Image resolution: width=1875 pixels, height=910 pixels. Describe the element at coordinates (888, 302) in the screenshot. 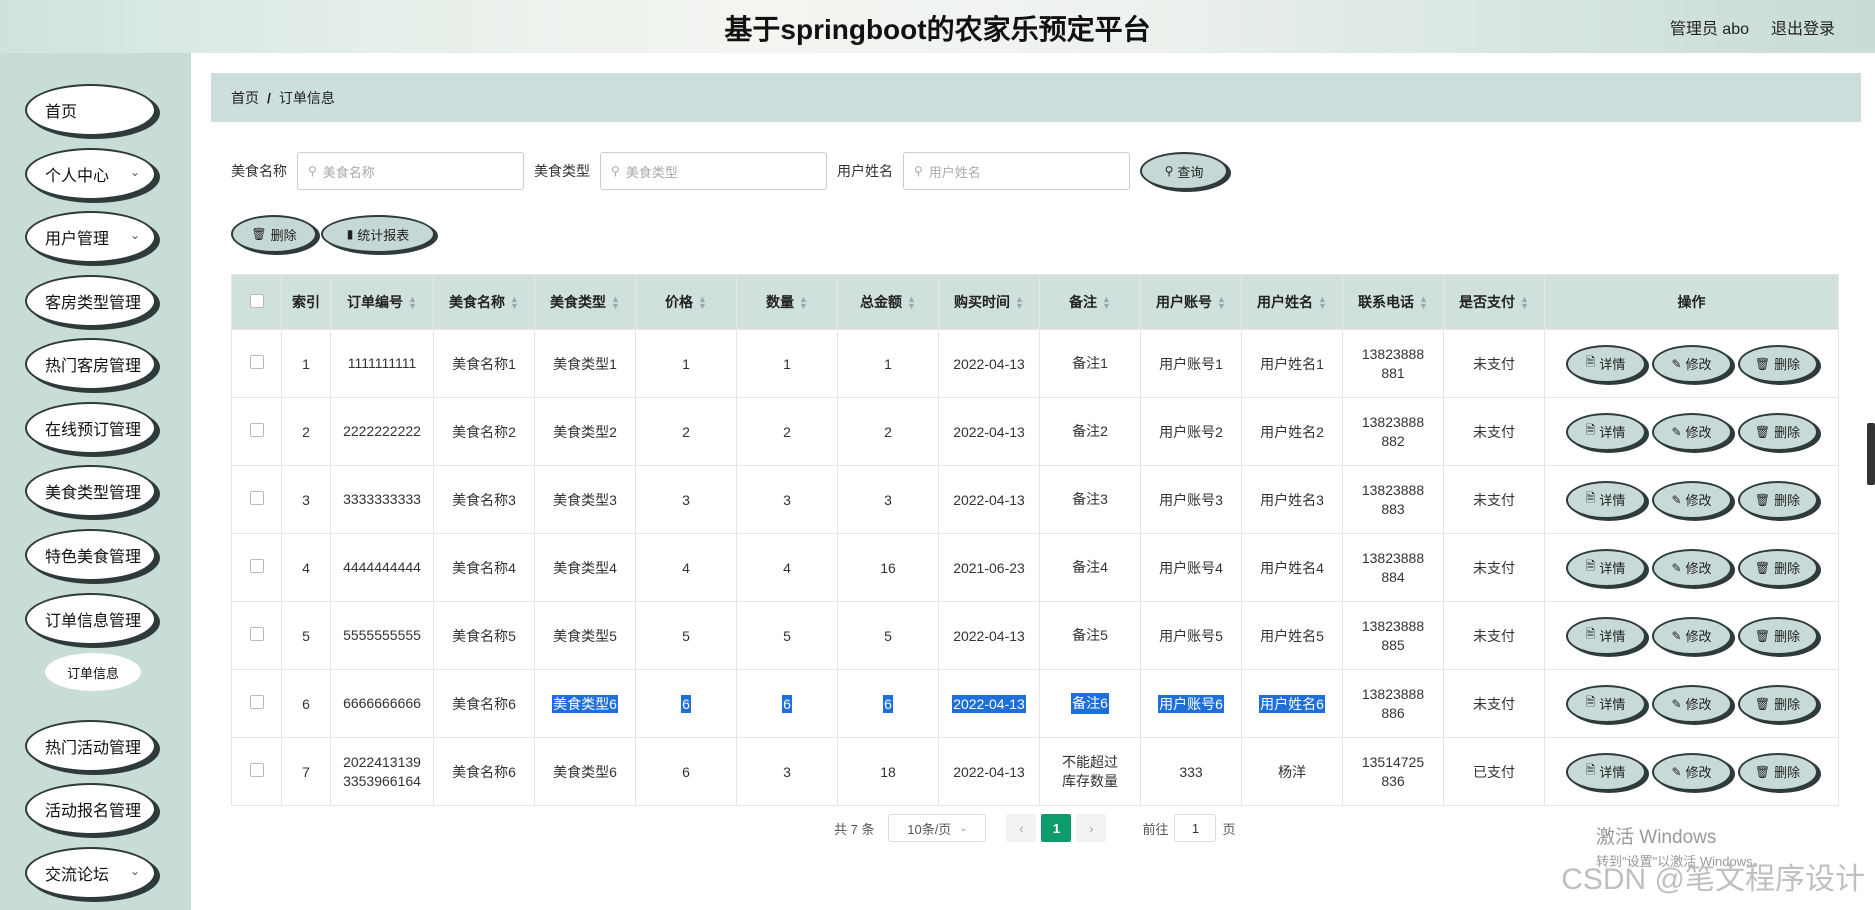

I see `column-header: 总金额 ▲ ▼` at that location.